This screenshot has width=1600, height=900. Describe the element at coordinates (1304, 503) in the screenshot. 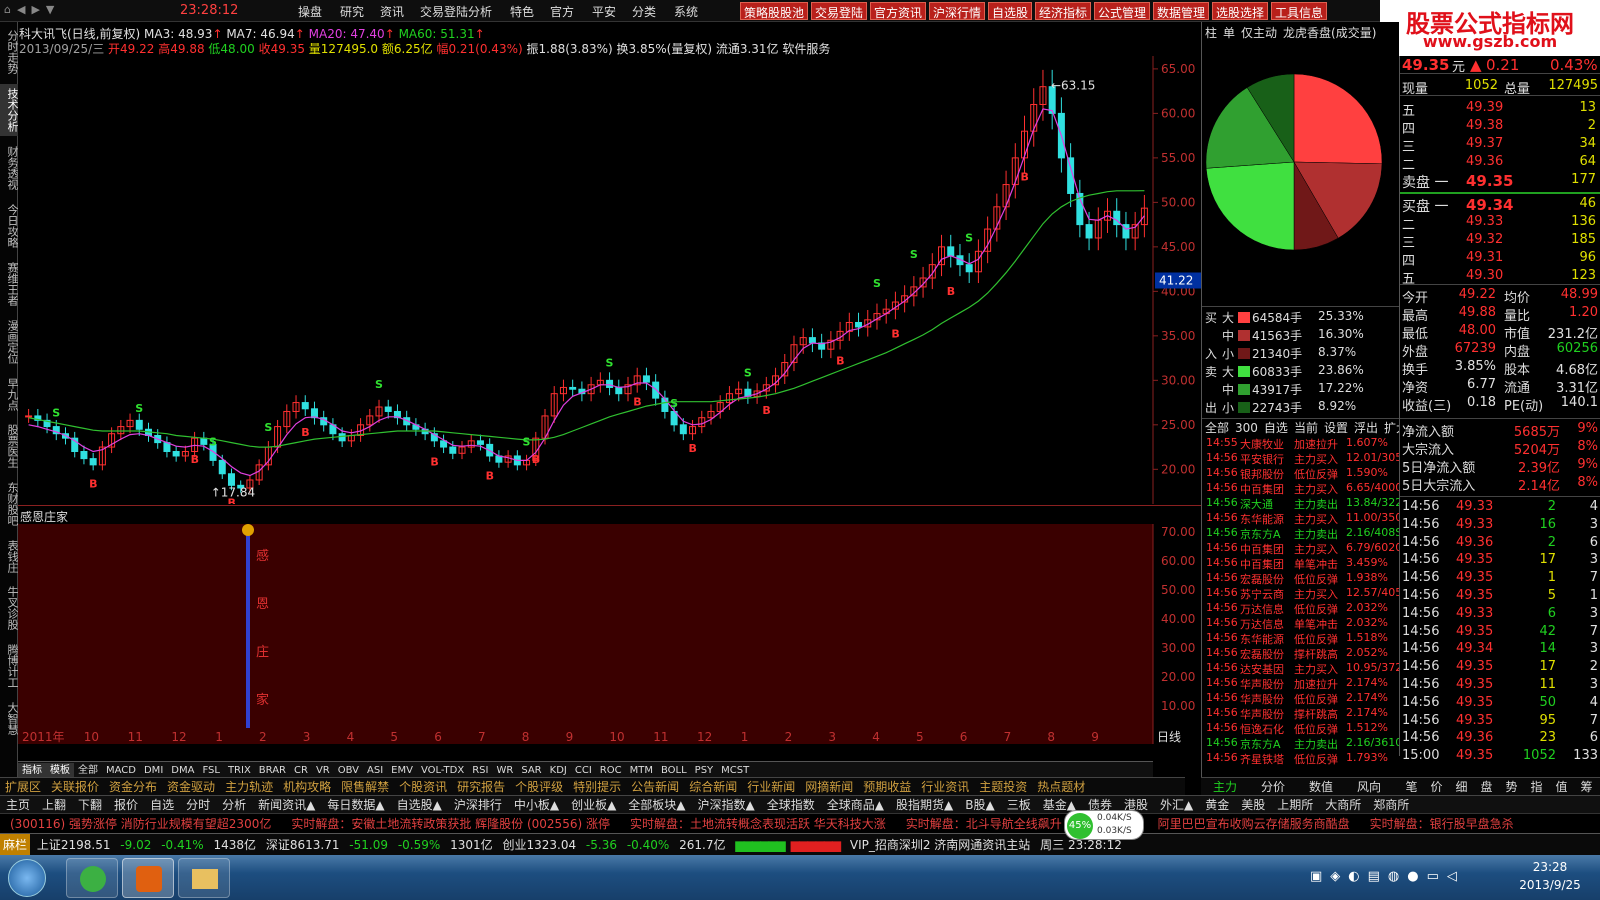

I see `trade-row: 14:56 深大通 主力卖出 13.84/322` at that location.